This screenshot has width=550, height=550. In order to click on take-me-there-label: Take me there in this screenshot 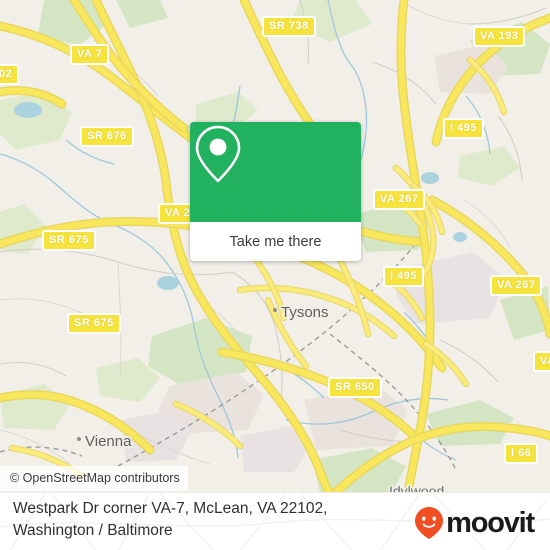, I will do `click(275, 241)`.